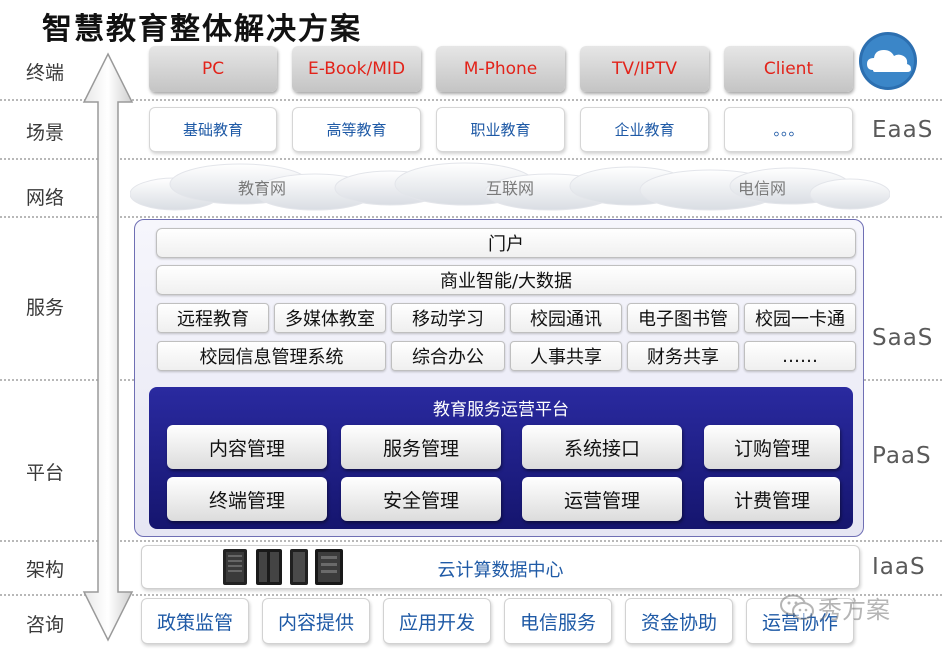 The image size is (942, 653). What do you see at coordinates (45, 308) in the screenshot?
I see `row-label-service: 服务` at bounding box center [45, 308].